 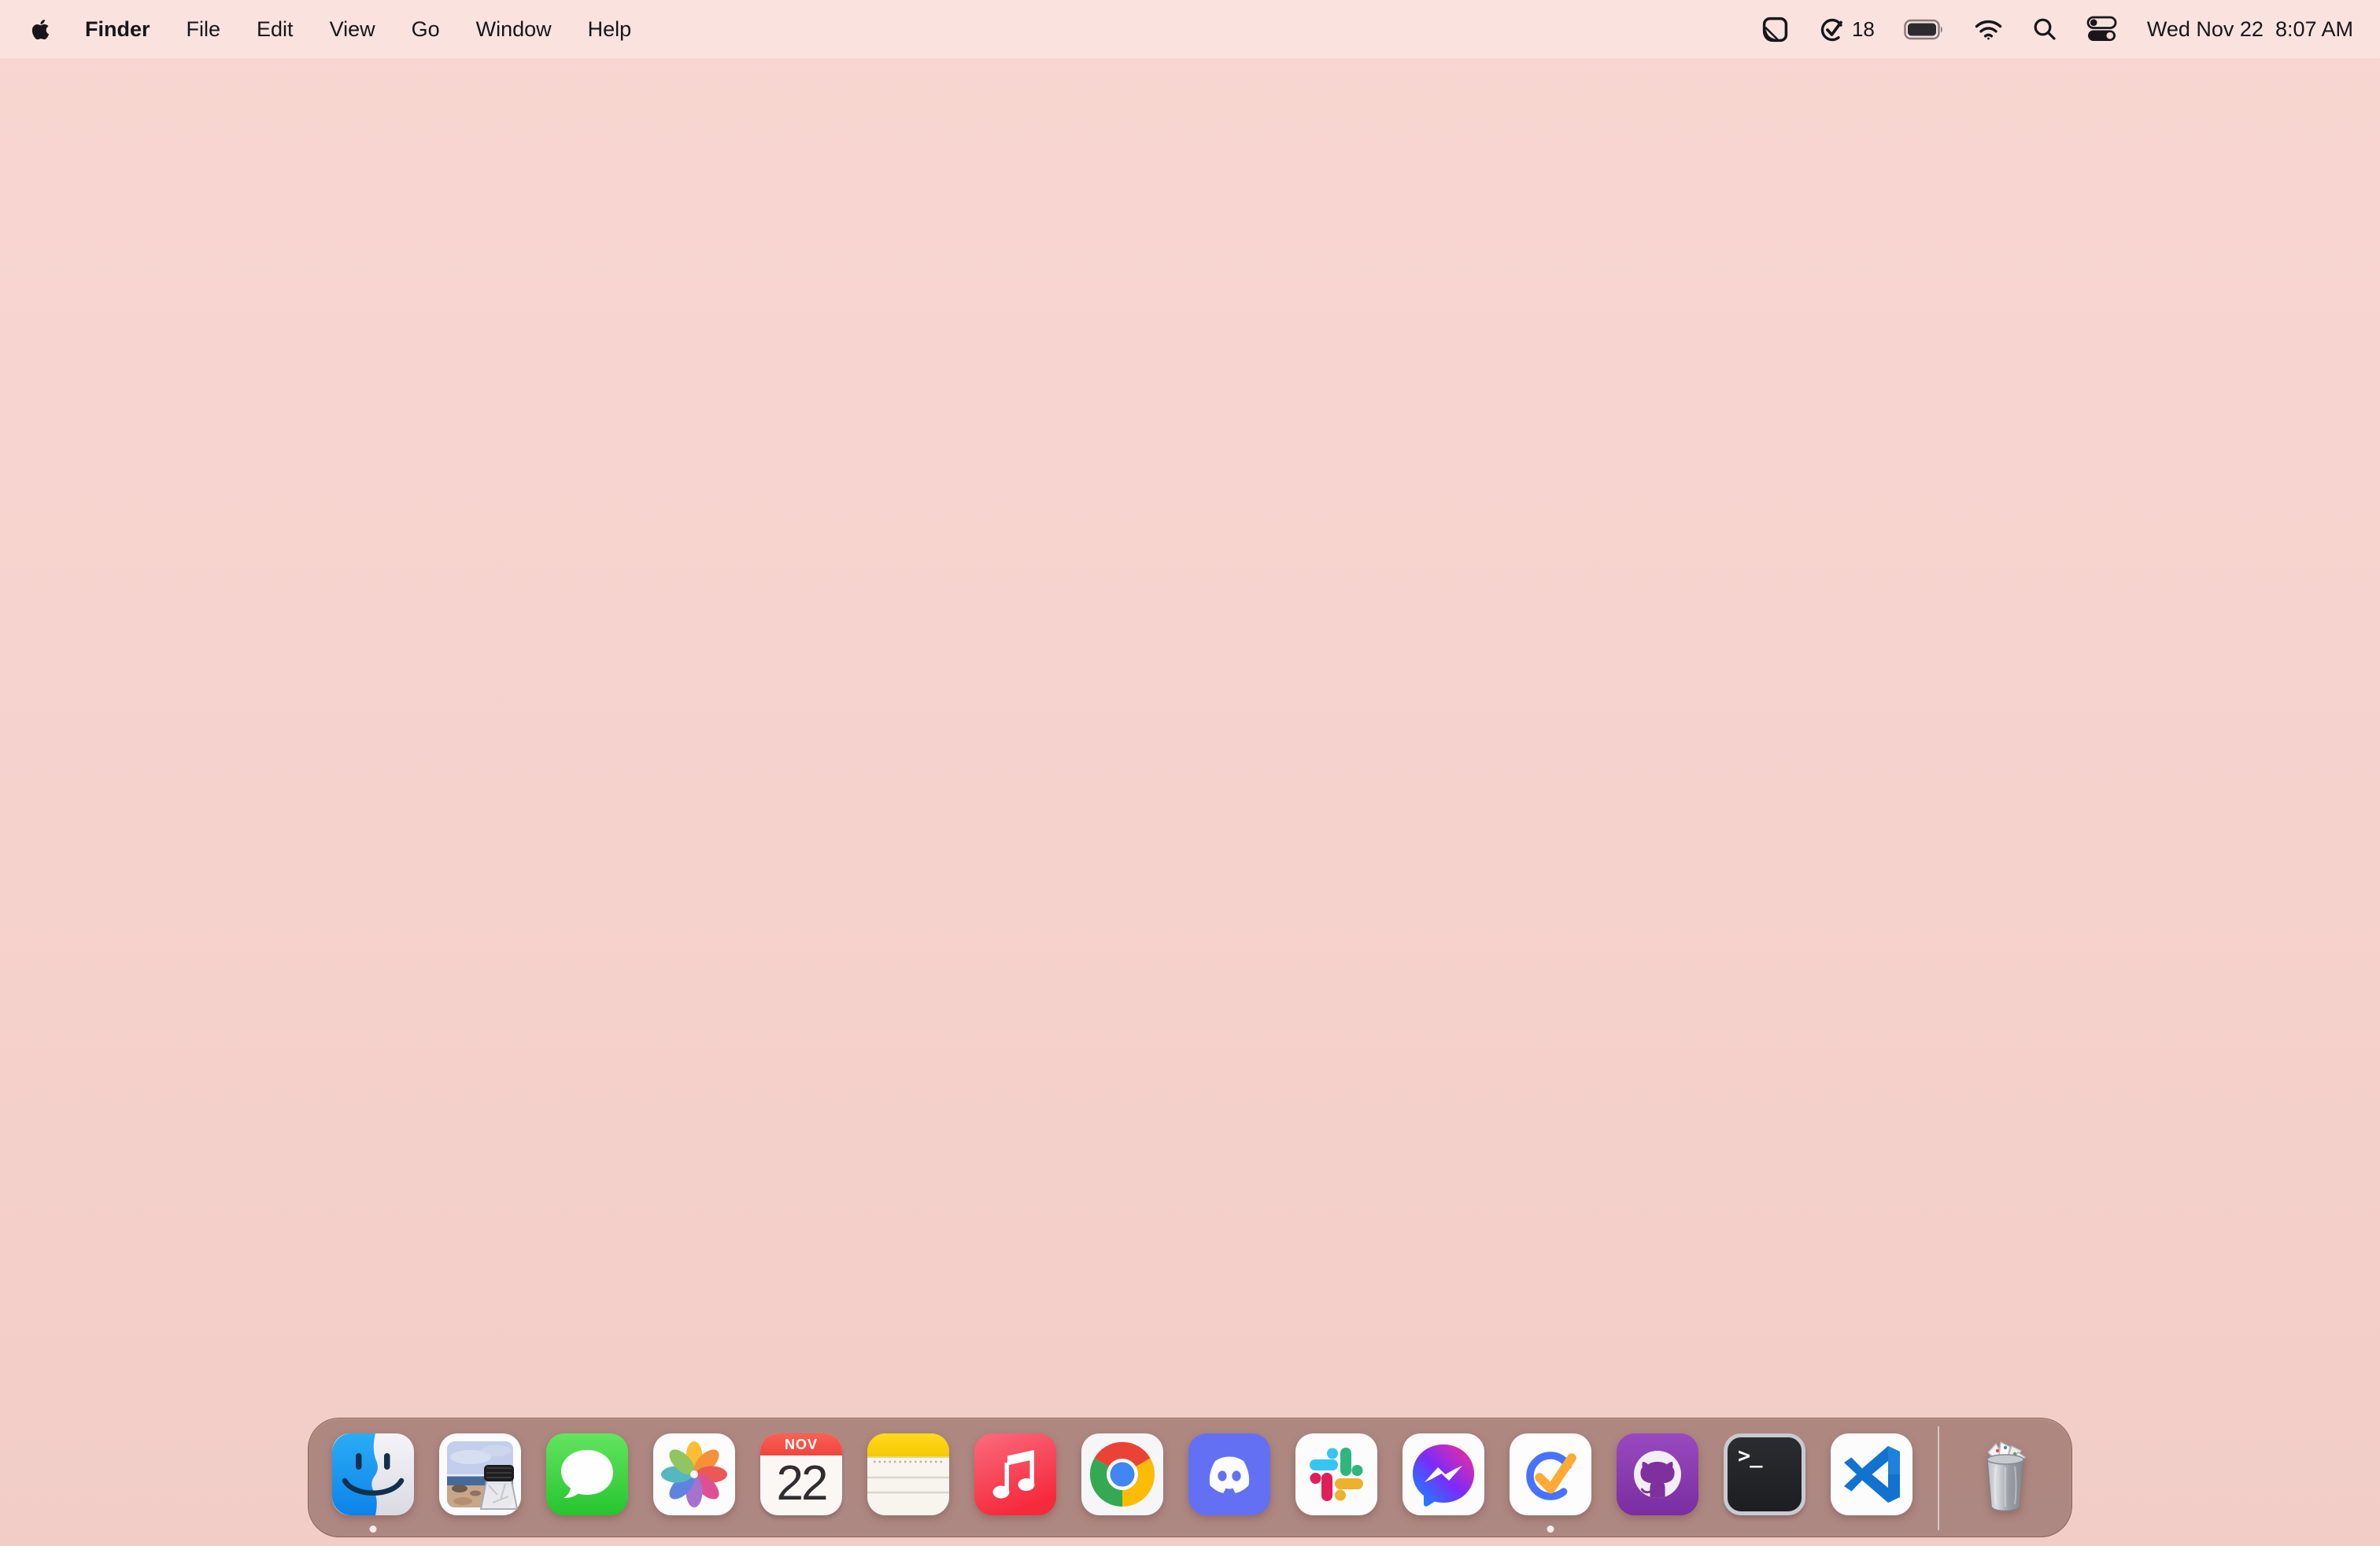 I want to click on slack-icon, so click(x=1336, y=1474).